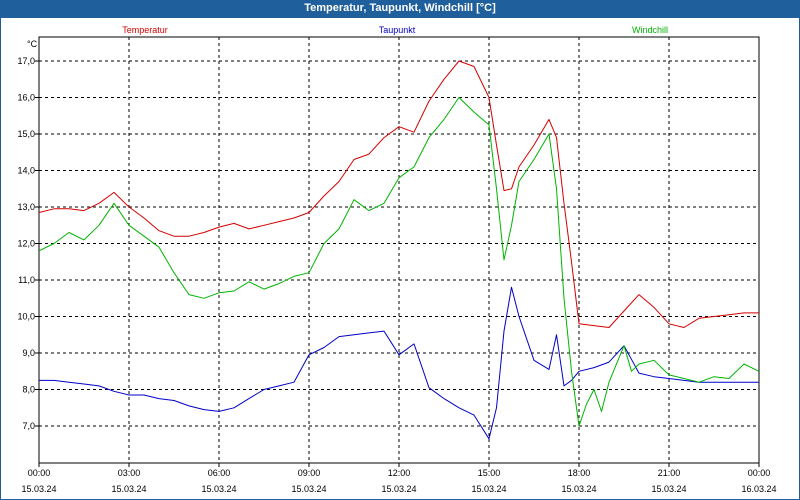 The height and width of the screenshot is (500, 800). I want to click on y-tick-label: 17,0, so click(26, 61).